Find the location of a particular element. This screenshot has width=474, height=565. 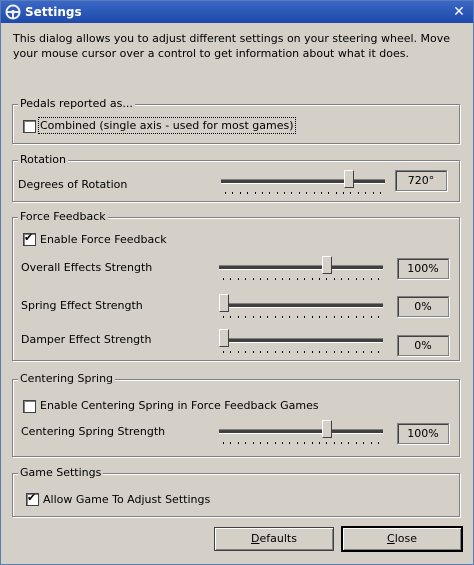

overall-effects-strength-slider is located at coordinates (301, 268).